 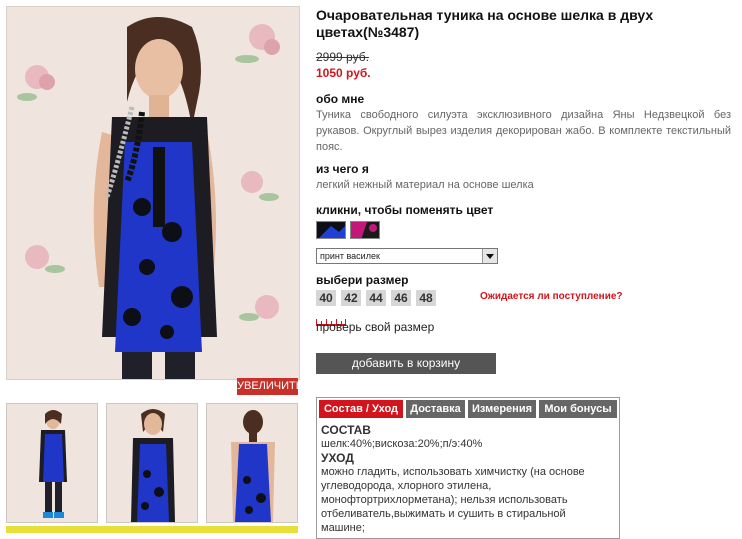 What do you see at coordinates (402, 444) in the screenshot?
I see `composition-text: шелк:40%;вискоза:20%;п/э:40%` at bounding box center [402, 444].